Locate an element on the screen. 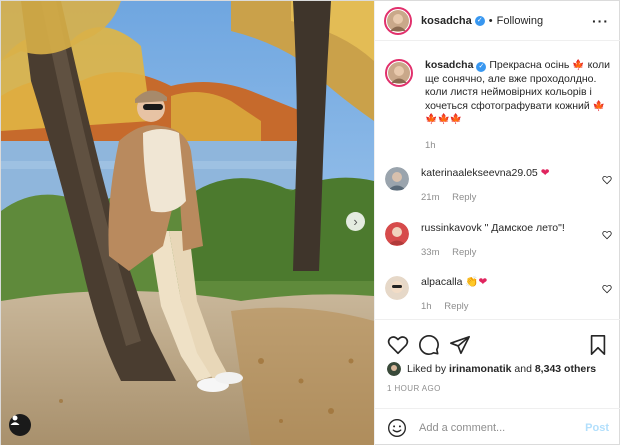 This screenshot has width=620, height=445. post-comment-button: Post is located at coordinates (597, 428).